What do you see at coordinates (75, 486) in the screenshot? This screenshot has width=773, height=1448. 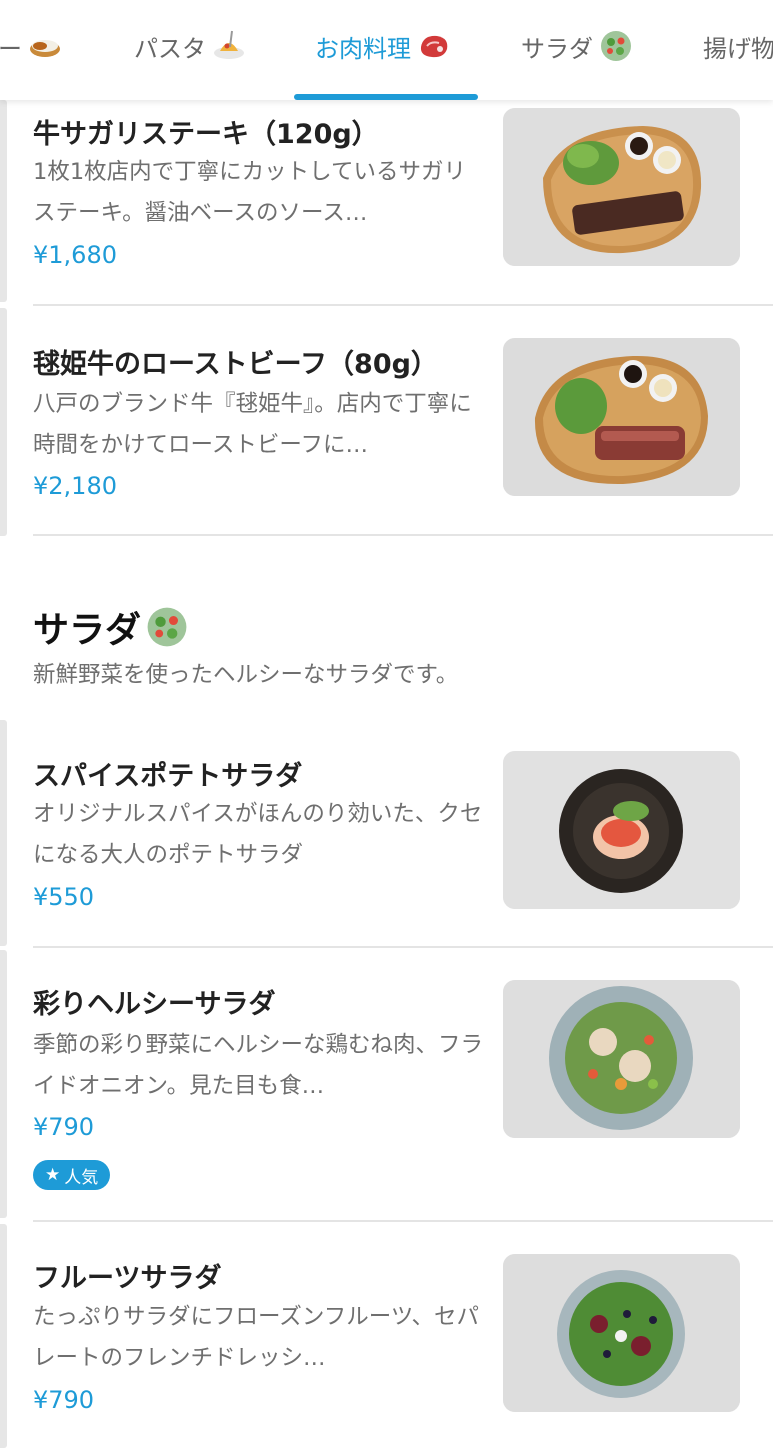 I see `item-price: ¥2,180` at bounding box center [75, 486].